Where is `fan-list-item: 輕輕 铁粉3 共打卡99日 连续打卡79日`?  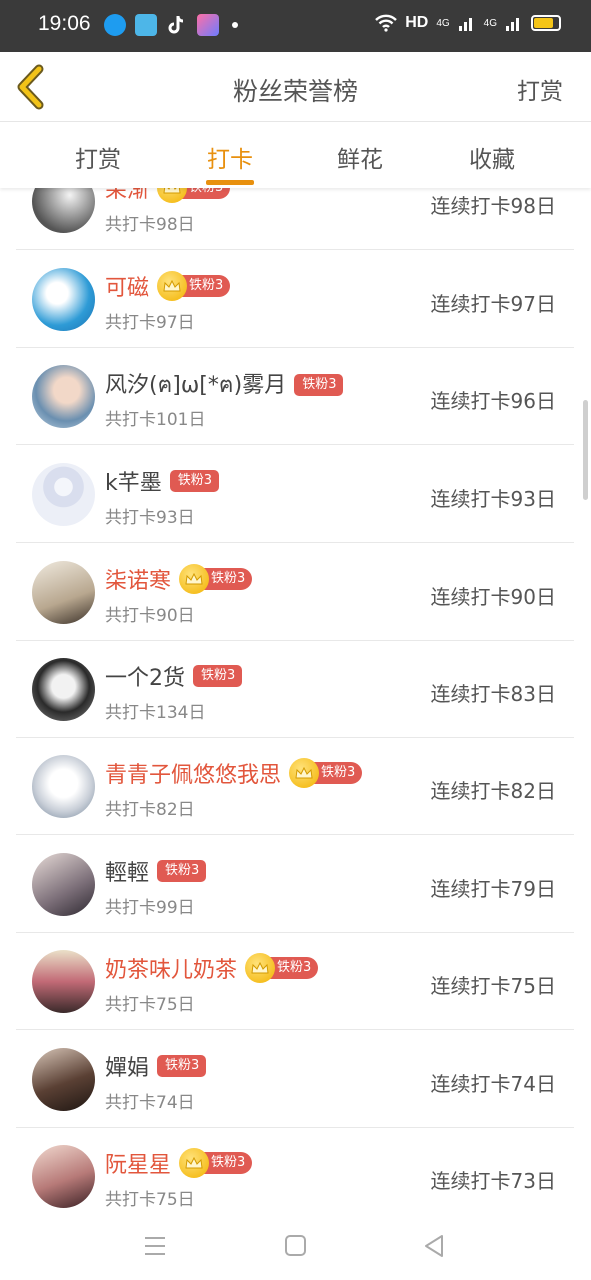
fan-list-item: 輕輕 铁粉3 共打卡99日 连续打卡79日 is located at coordinates (295, 884).